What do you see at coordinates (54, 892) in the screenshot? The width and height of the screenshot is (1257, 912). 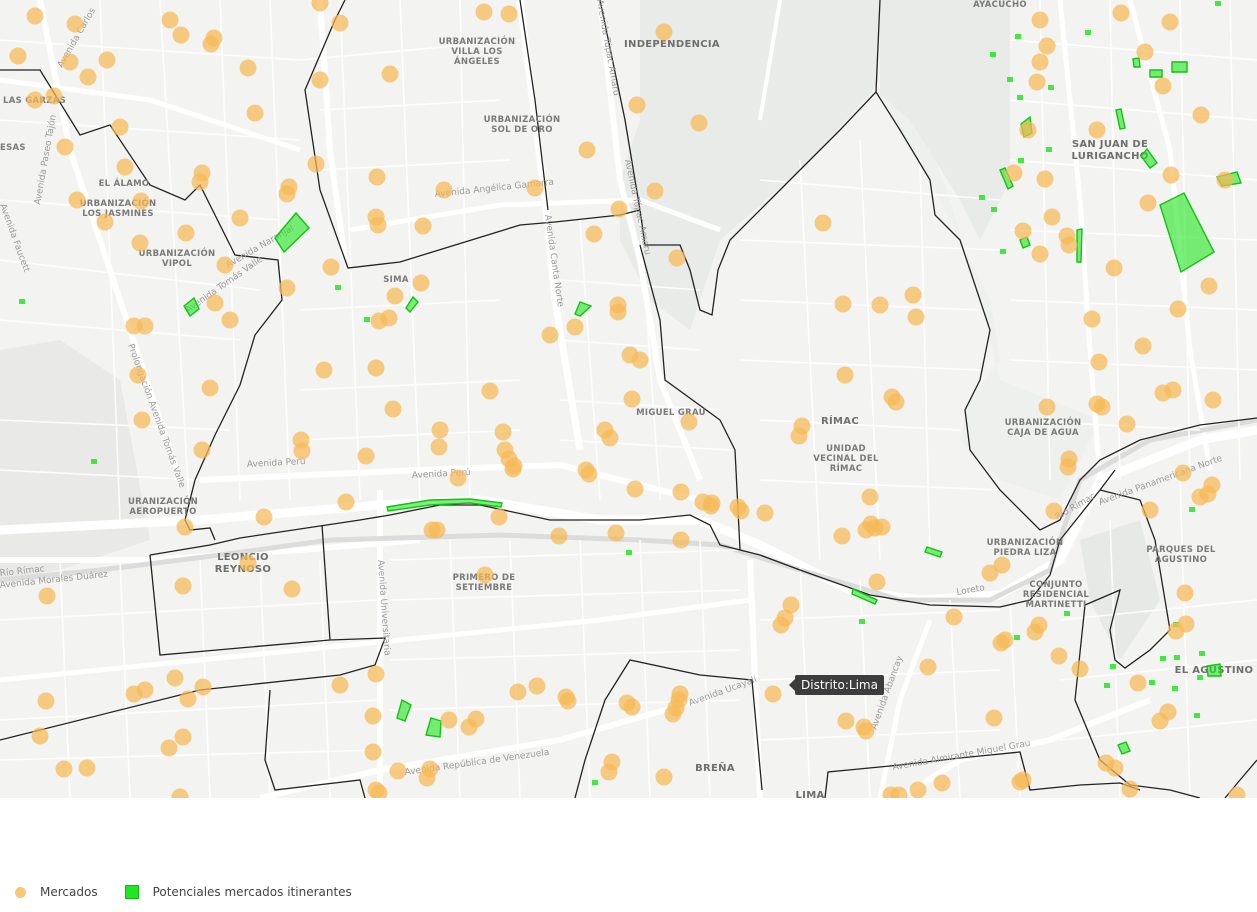 I see `legend-item-markets: Mercados` at bounding box center [54, 892].